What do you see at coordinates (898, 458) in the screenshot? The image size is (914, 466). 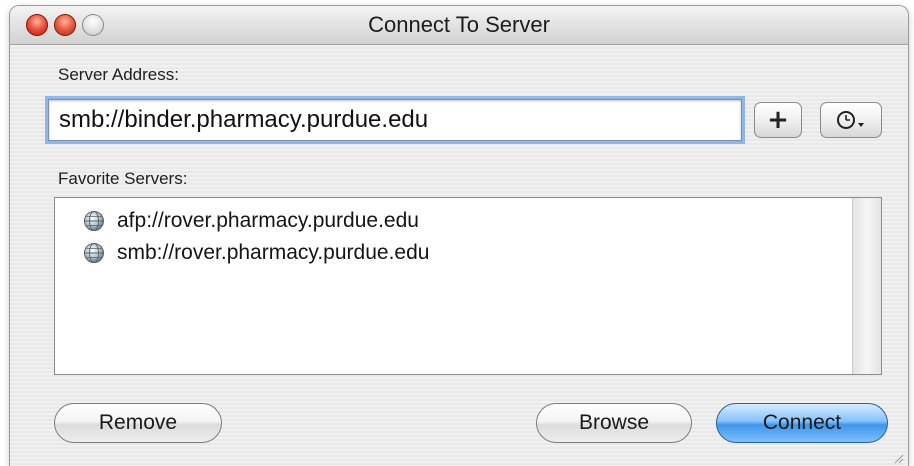 I see `resize-grip-icon` at bounding box center [898, 458].